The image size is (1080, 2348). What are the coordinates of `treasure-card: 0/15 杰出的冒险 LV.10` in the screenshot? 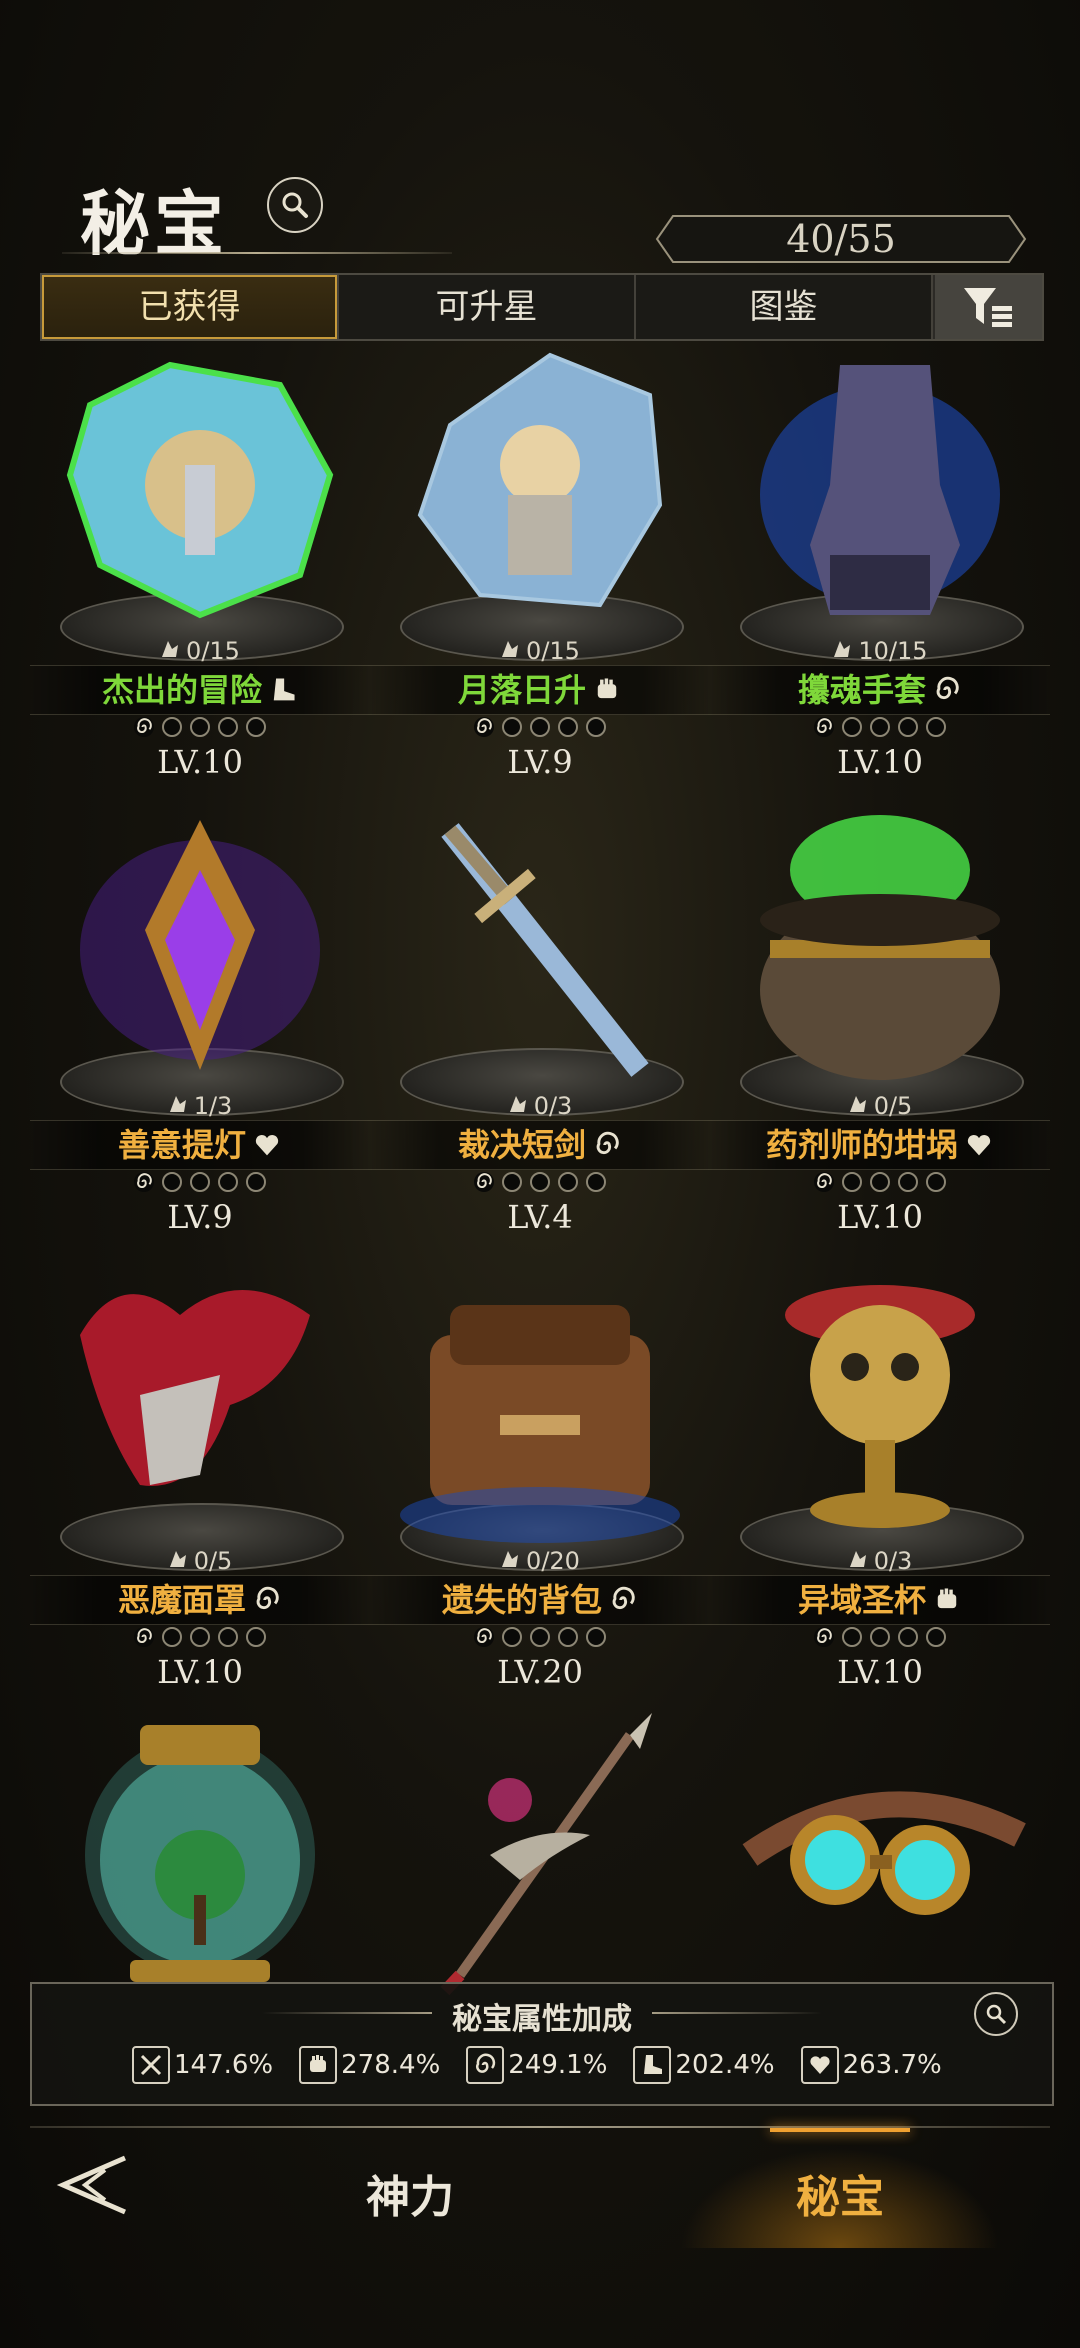 It's located at (200, 565).